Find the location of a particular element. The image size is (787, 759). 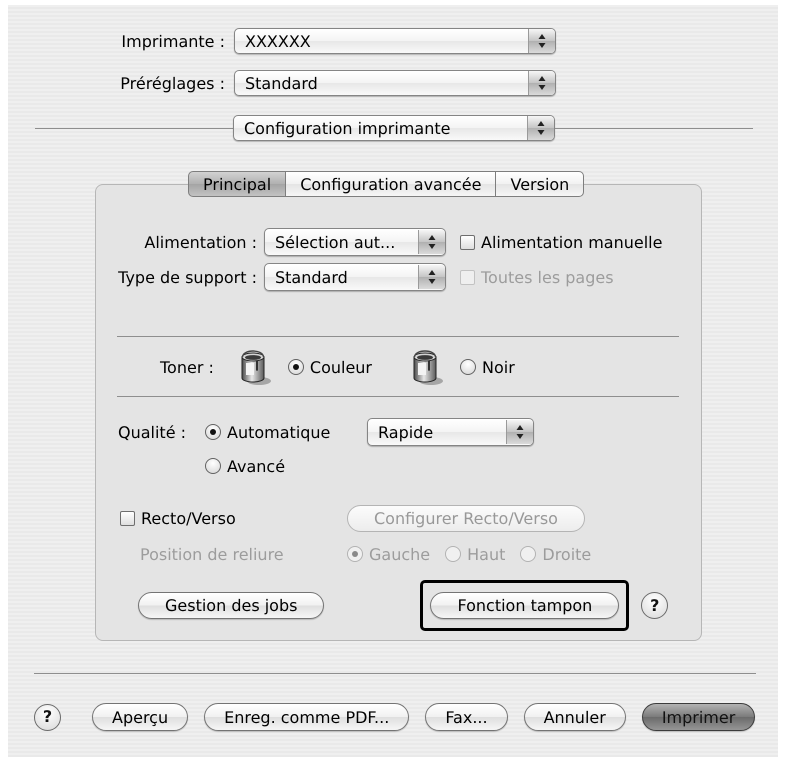

field-label: Alimentation : is located at coordinates (200, 242).